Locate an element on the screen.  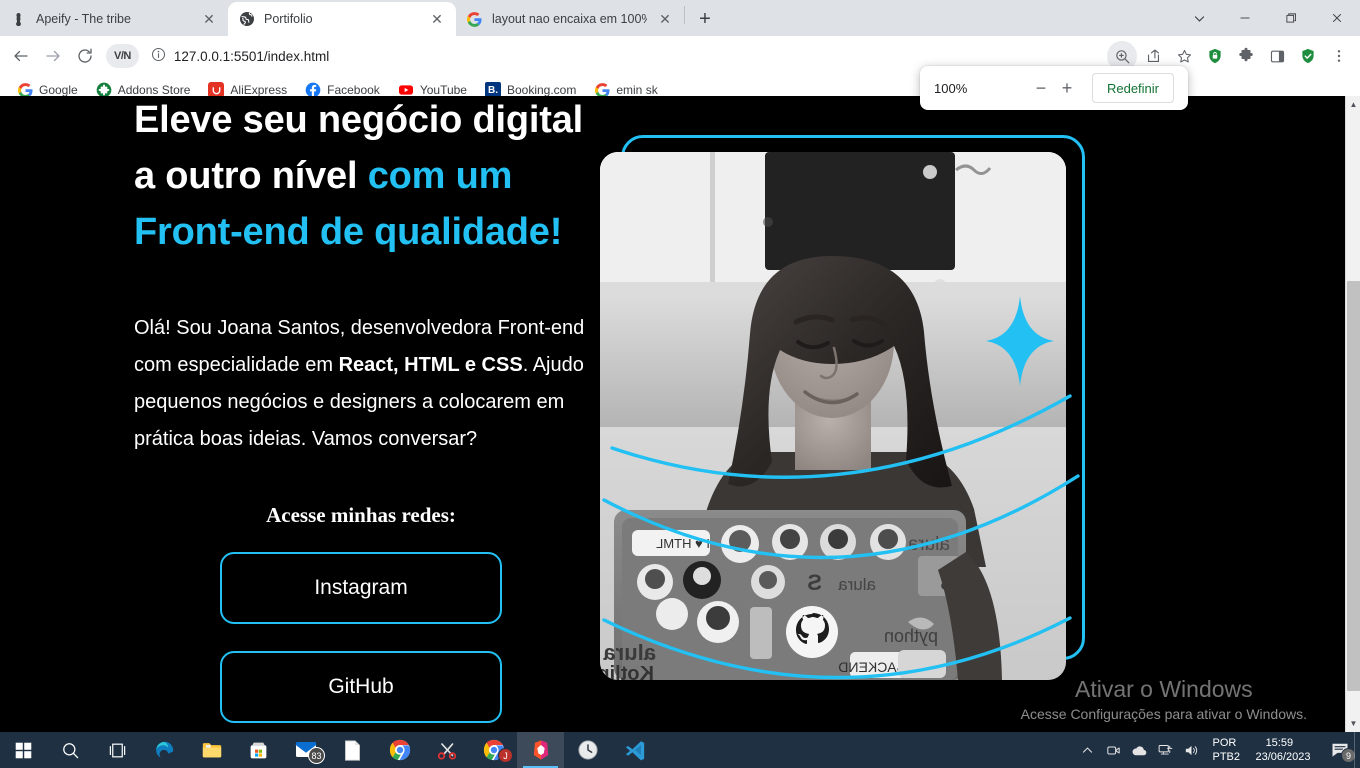
adblock-shield-icon is located at coordinates (1308, 56).